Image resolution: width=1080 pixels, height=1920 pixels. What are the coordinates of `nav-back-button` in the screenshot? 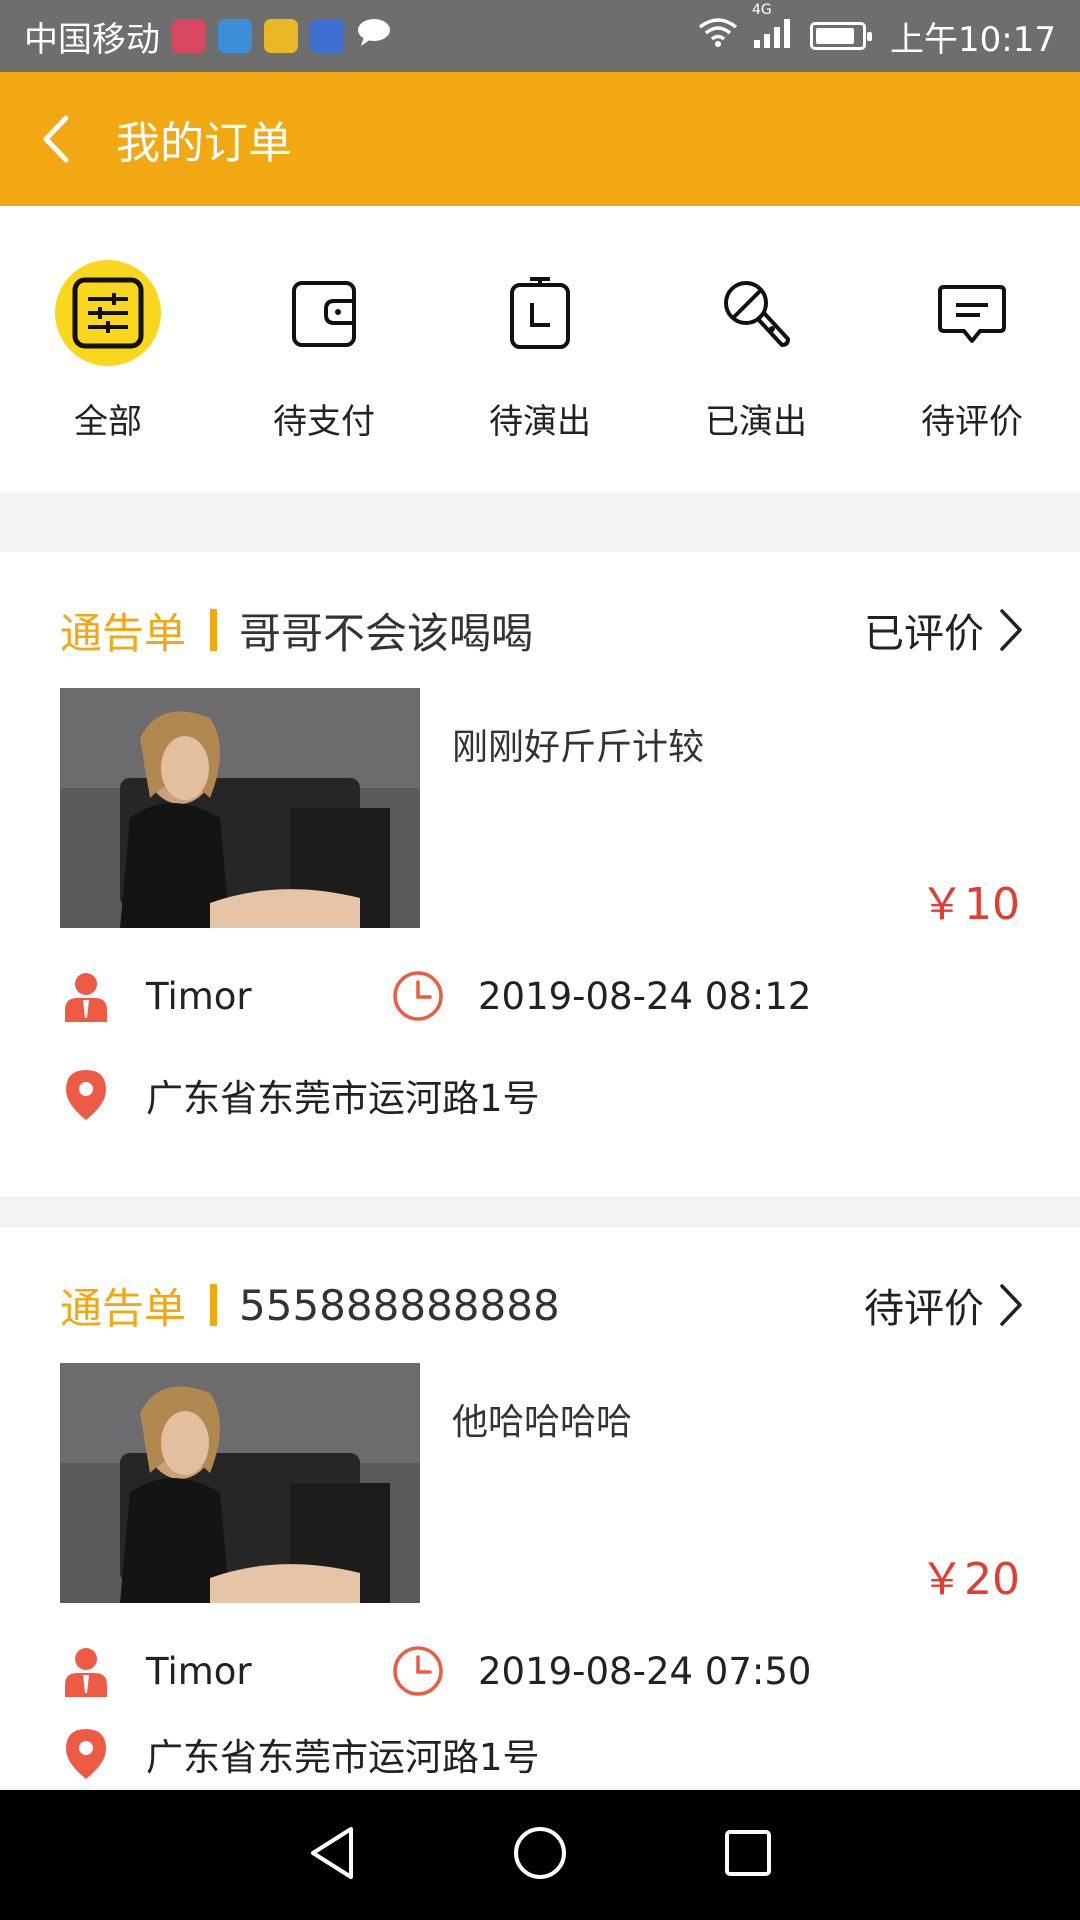 It's located at (332, 1855).